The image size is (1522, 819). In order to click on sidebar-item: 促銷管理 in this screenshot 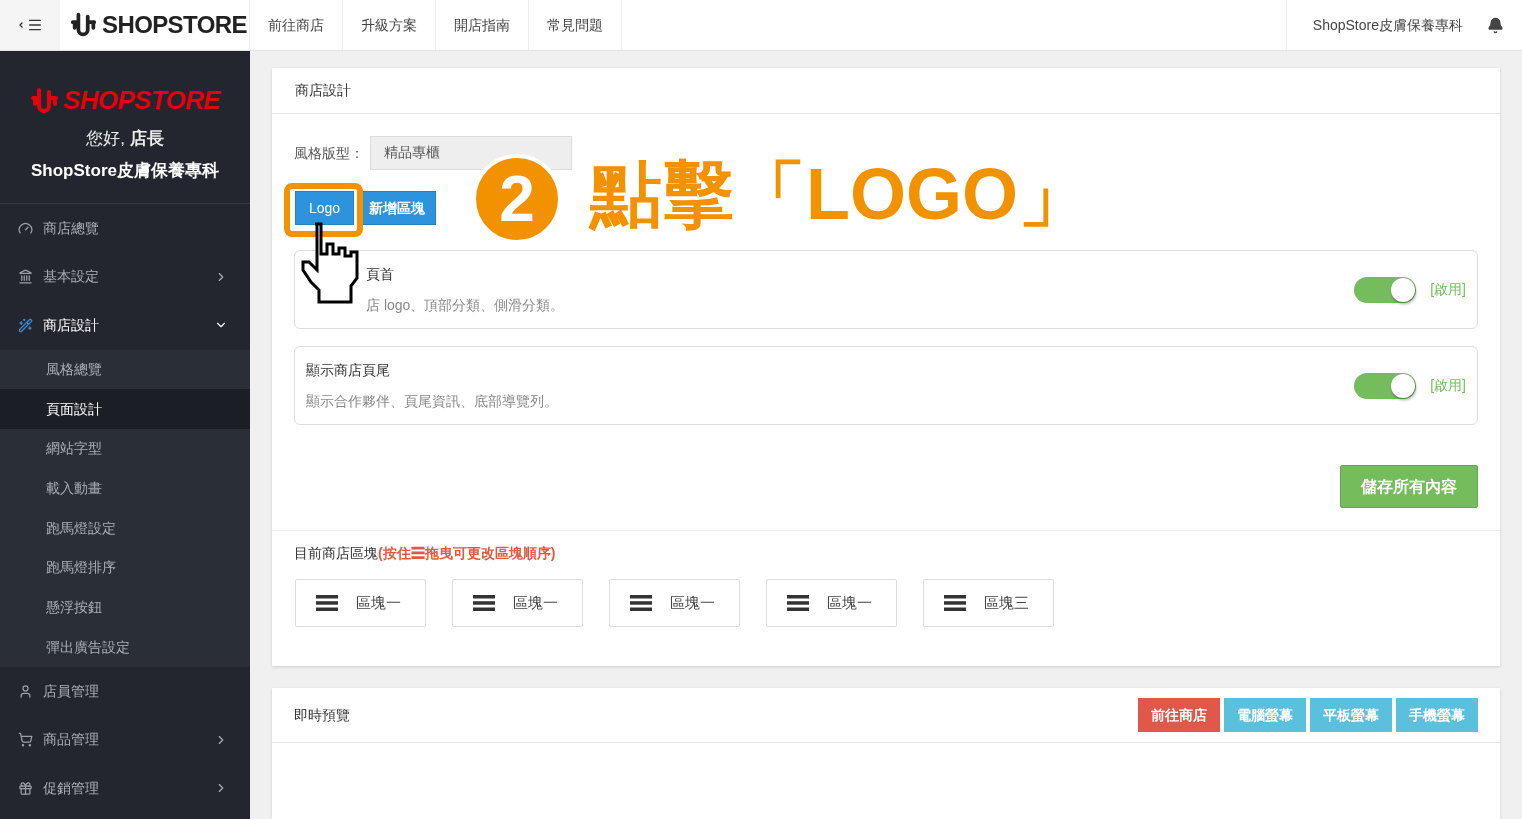, I will do `click(125, 788)`.